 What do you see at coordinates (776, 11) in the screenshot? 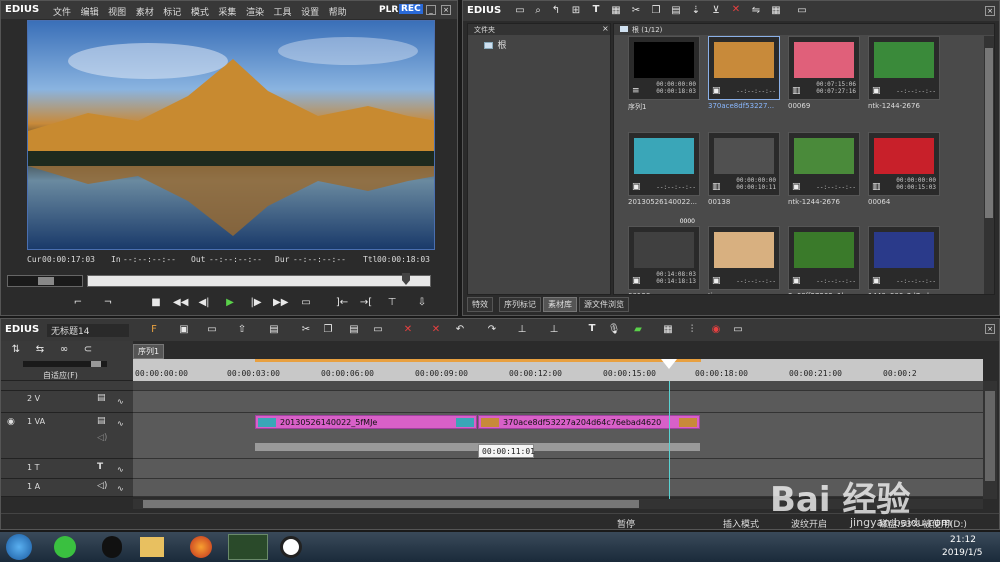
I see `view-mode-icon: ▦` at bounding box center [776, 11].